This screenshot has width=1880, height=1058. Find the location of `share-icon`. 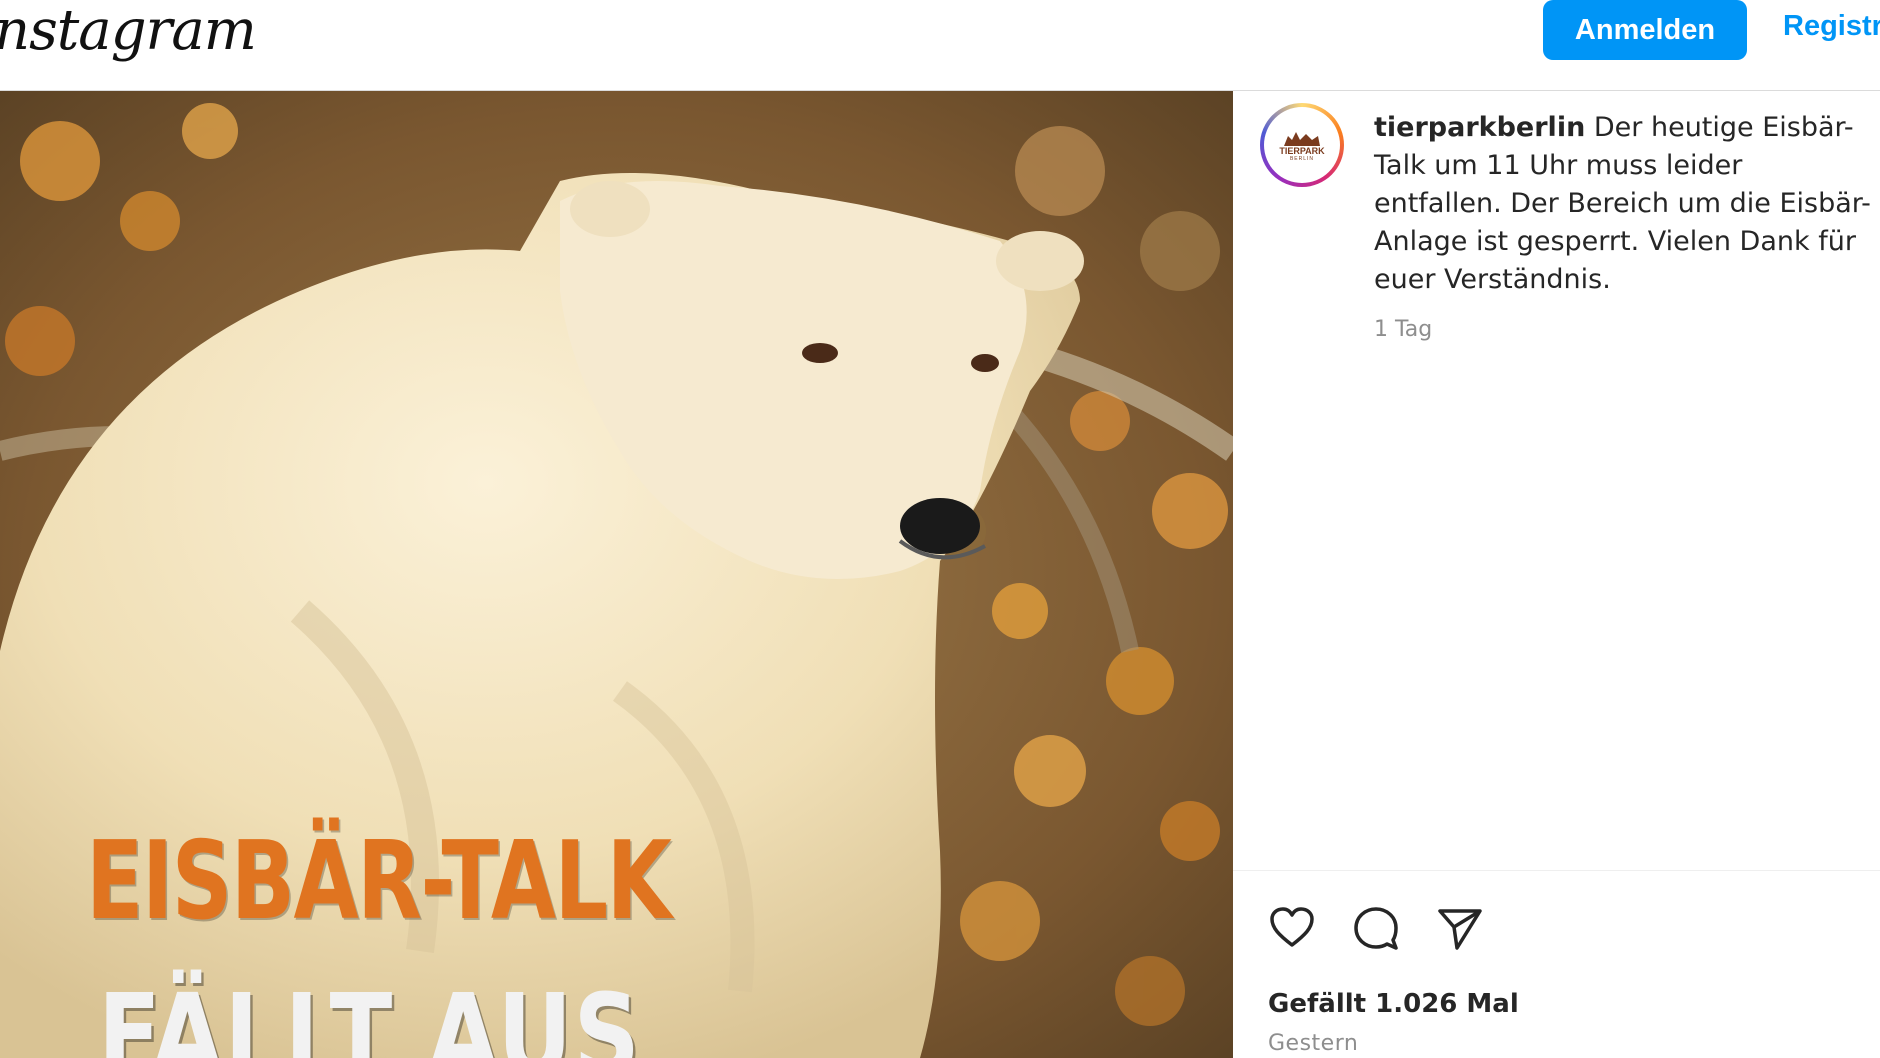

share-icon is located at coordinates (1460, 928).